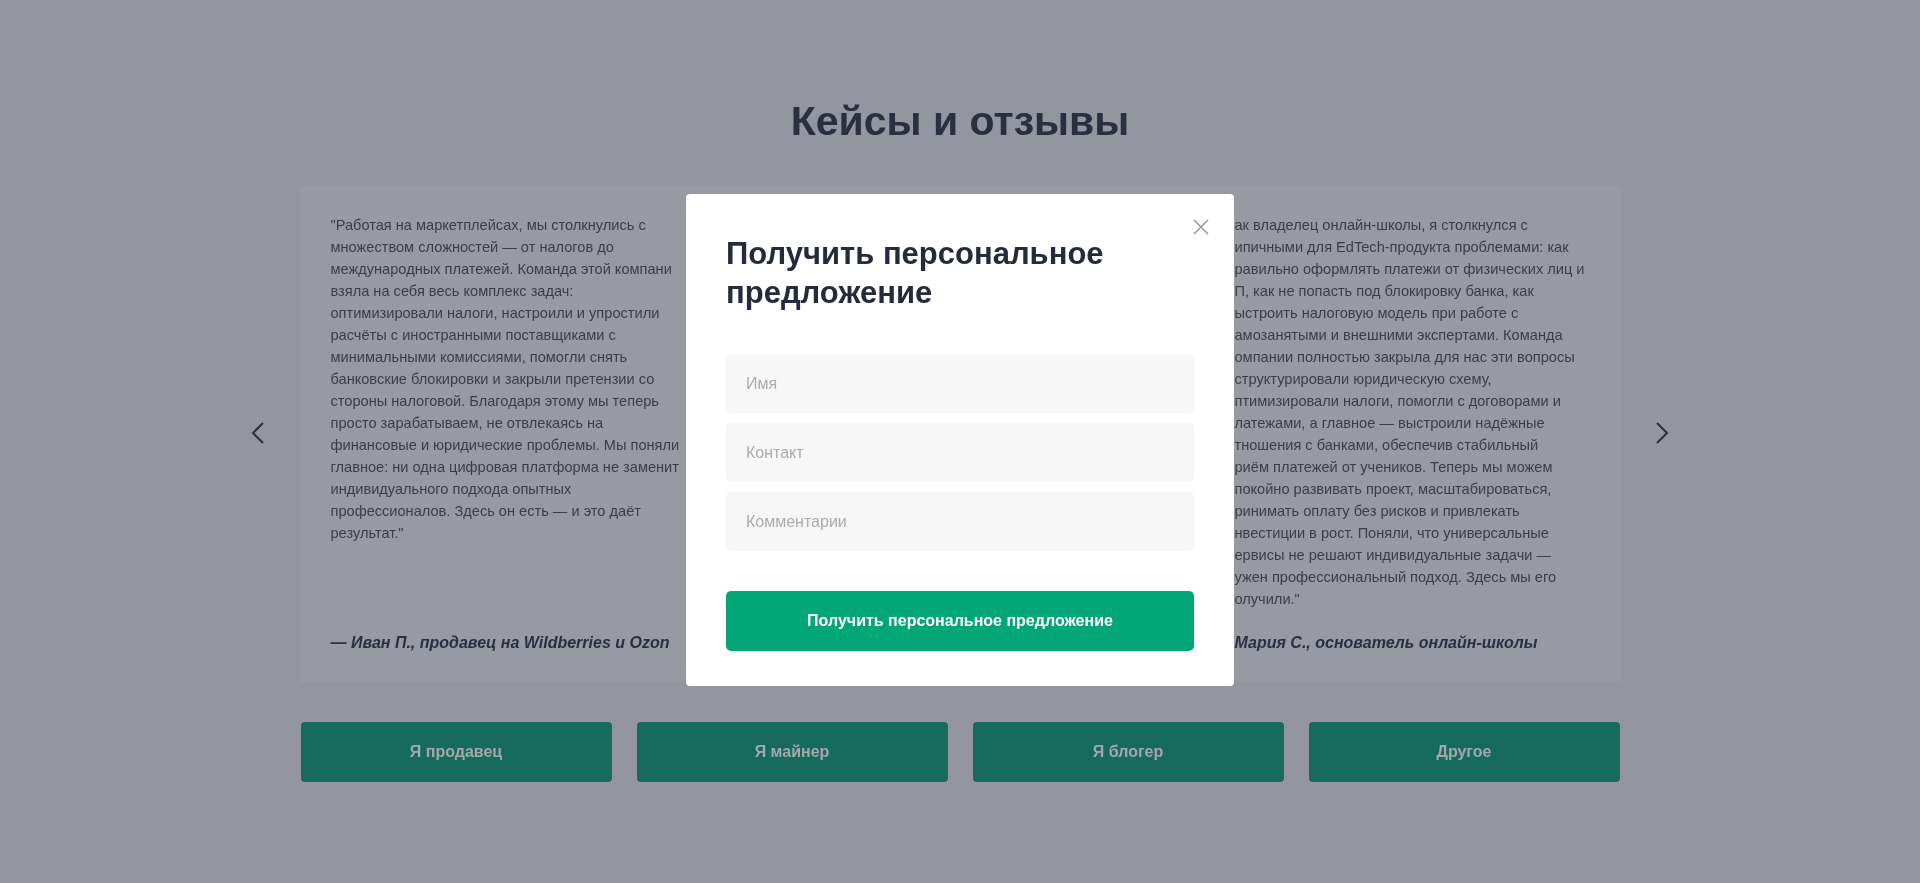  What do you see at coordinates (1401, 247) in the screenshot?
I see `testimonial-text-line: ипичными для EdTech-продукта проблемами: как` at bounding box center [1401, 247].